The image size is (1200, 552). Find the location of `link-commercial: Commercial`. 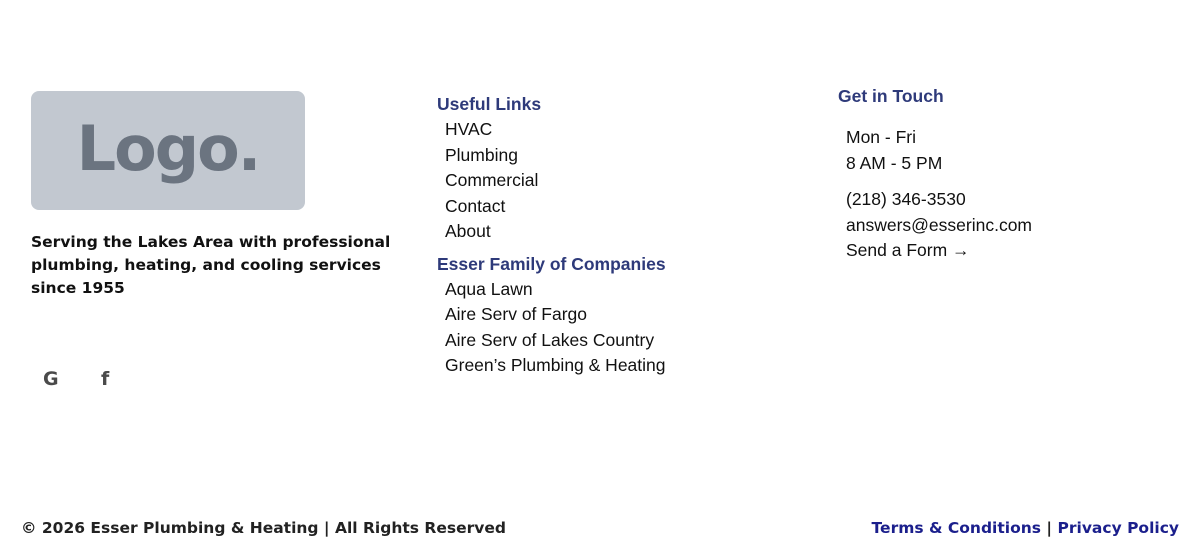

link-commercial: Commercial is located at coordinates (555, 181).